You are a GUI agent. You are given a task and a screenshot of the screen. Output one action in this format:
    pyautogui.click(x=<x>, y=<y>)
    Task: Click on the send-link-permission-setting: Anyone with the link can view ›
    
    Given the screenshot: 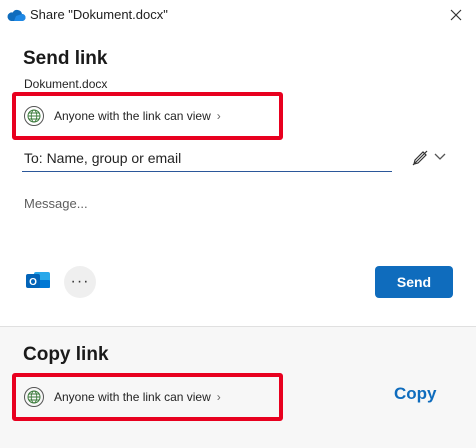 What is the action you would take?
    pyautogui.click(x=122, y=116)
    